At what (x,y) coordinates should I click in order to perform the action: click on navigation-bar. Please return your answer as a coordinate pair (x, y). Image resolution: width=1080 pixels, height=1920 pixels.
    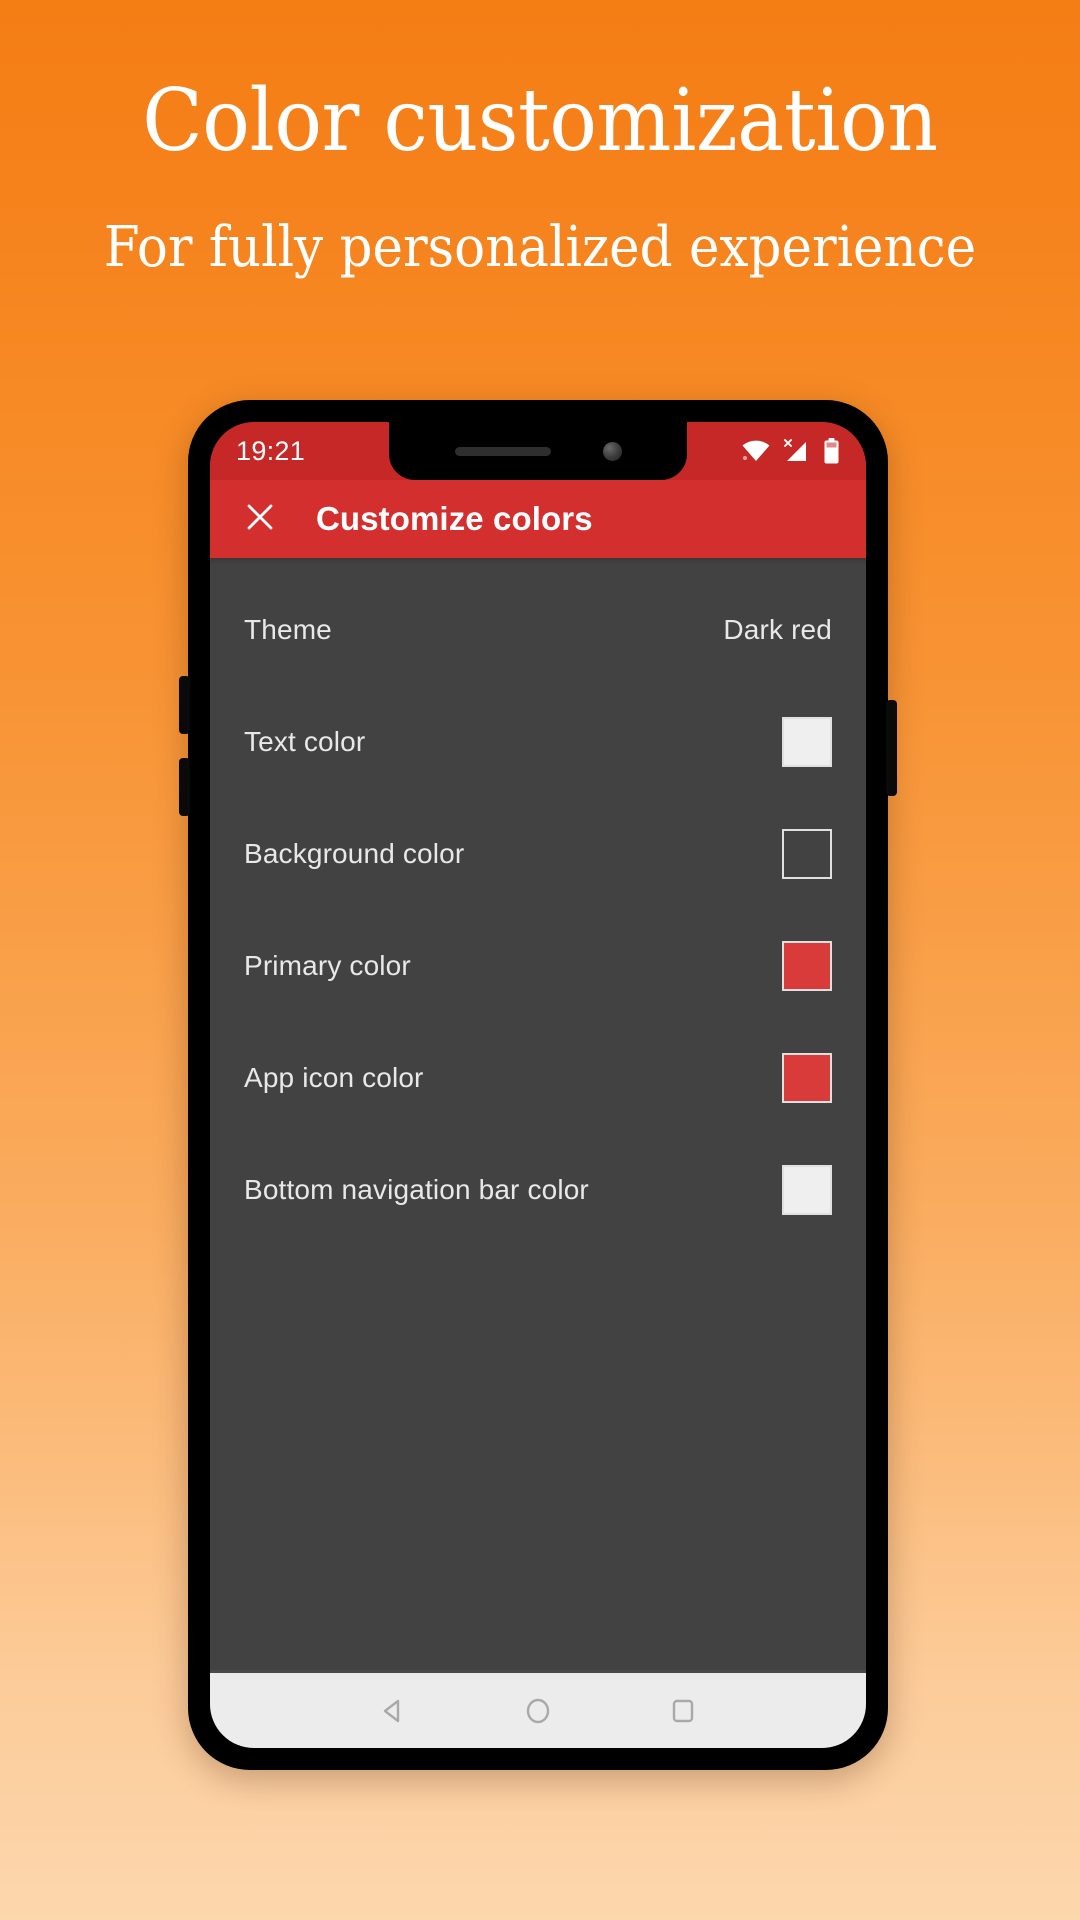
    Looking at the image, I should click on (538, 1709).